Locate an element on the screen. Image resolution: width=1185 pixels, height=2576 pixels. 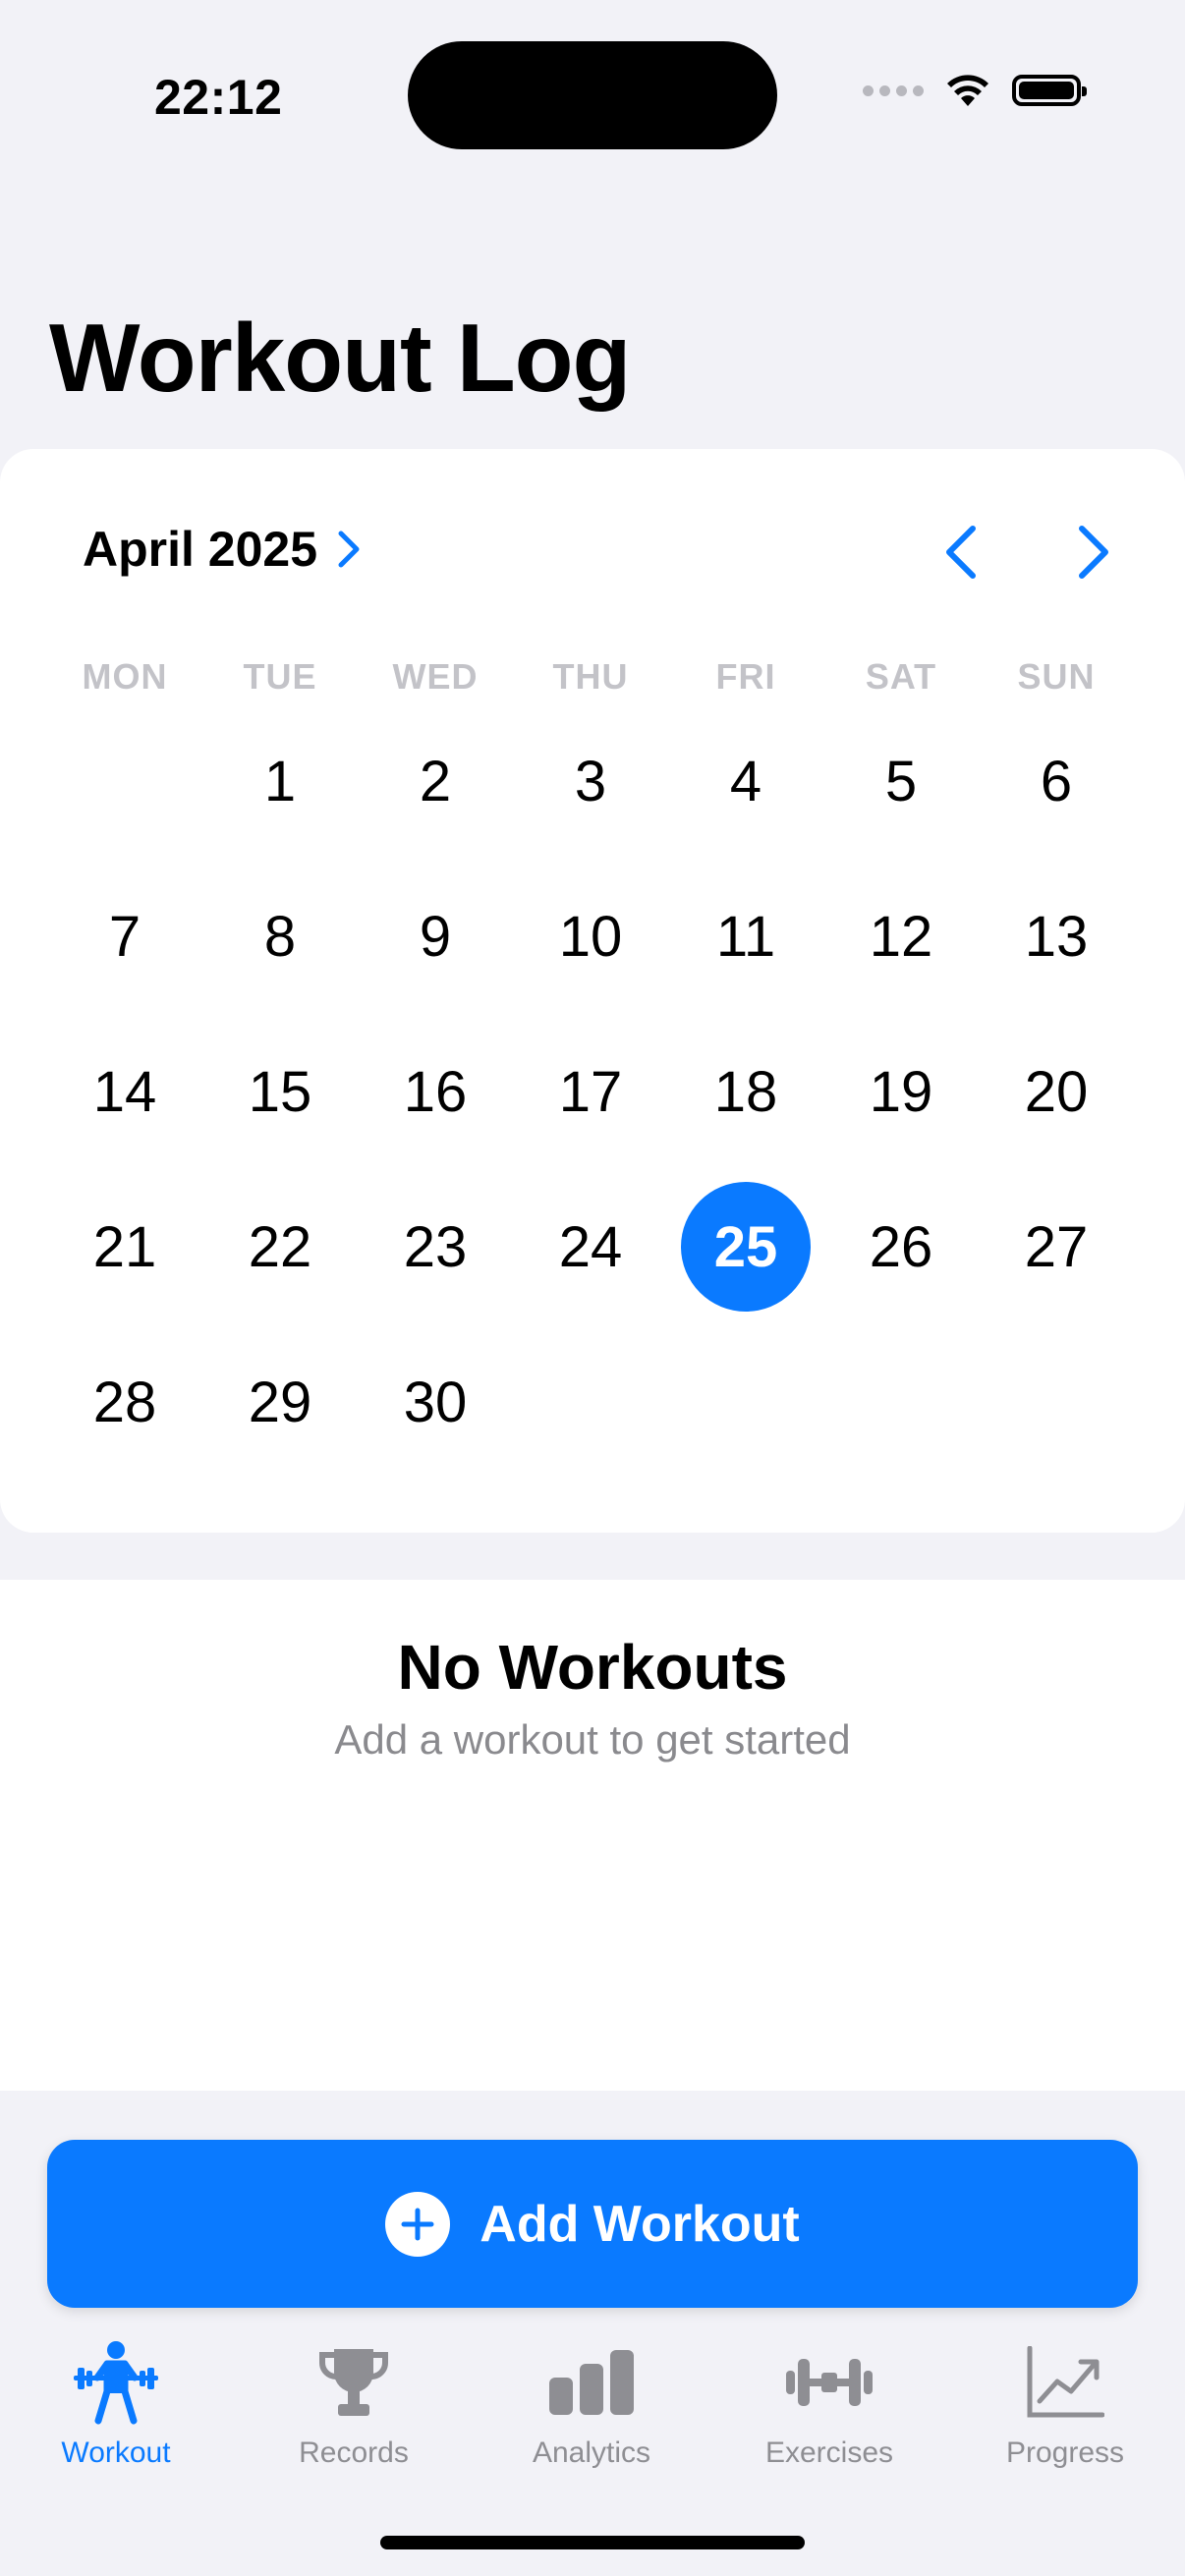
tab-records: Records is located at coordinates (354, 2404).